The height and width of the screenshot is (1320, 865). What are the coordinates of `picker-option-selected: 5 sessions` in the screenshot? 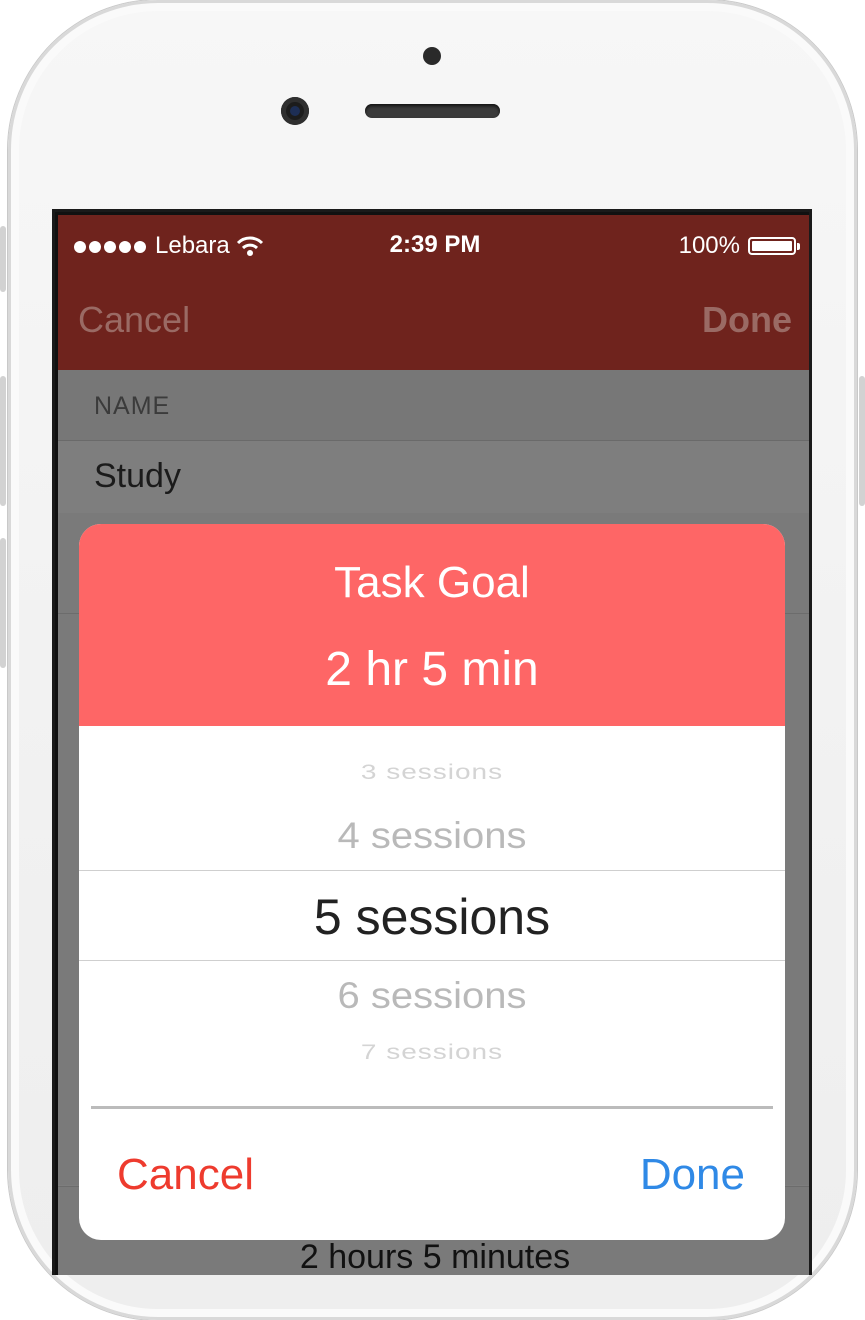 It's located at (432, 917).